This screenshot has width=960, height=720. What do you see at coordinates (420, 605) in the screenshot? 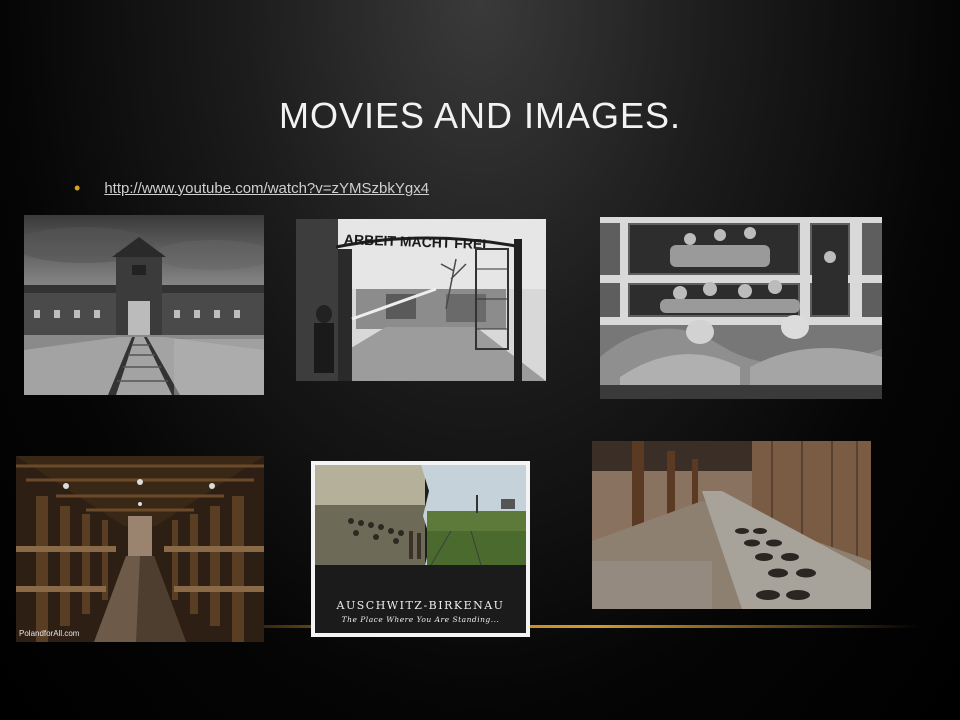
I see `poster-title: AUSCHWITZ-BIRKENAU` at bounding box center [420, 605].